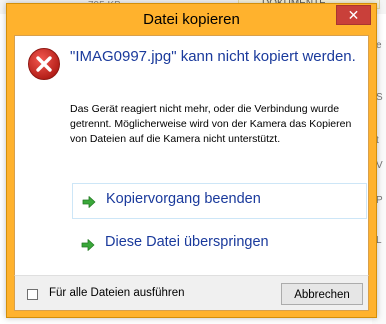 The height and width of the screenshot is (324, 386). What do you see at coordinates (183, 199) in the screenshot?
I see `stop-copy-label: Kopiervorgang beenden` at bounding box center [183, 199].